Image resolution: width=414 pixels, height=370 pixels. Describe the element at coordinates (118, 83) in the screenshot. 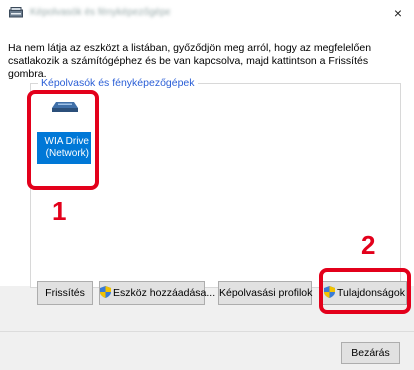

I see `device-group-legend: Képolvasók és fényképezőgépek` at that location.